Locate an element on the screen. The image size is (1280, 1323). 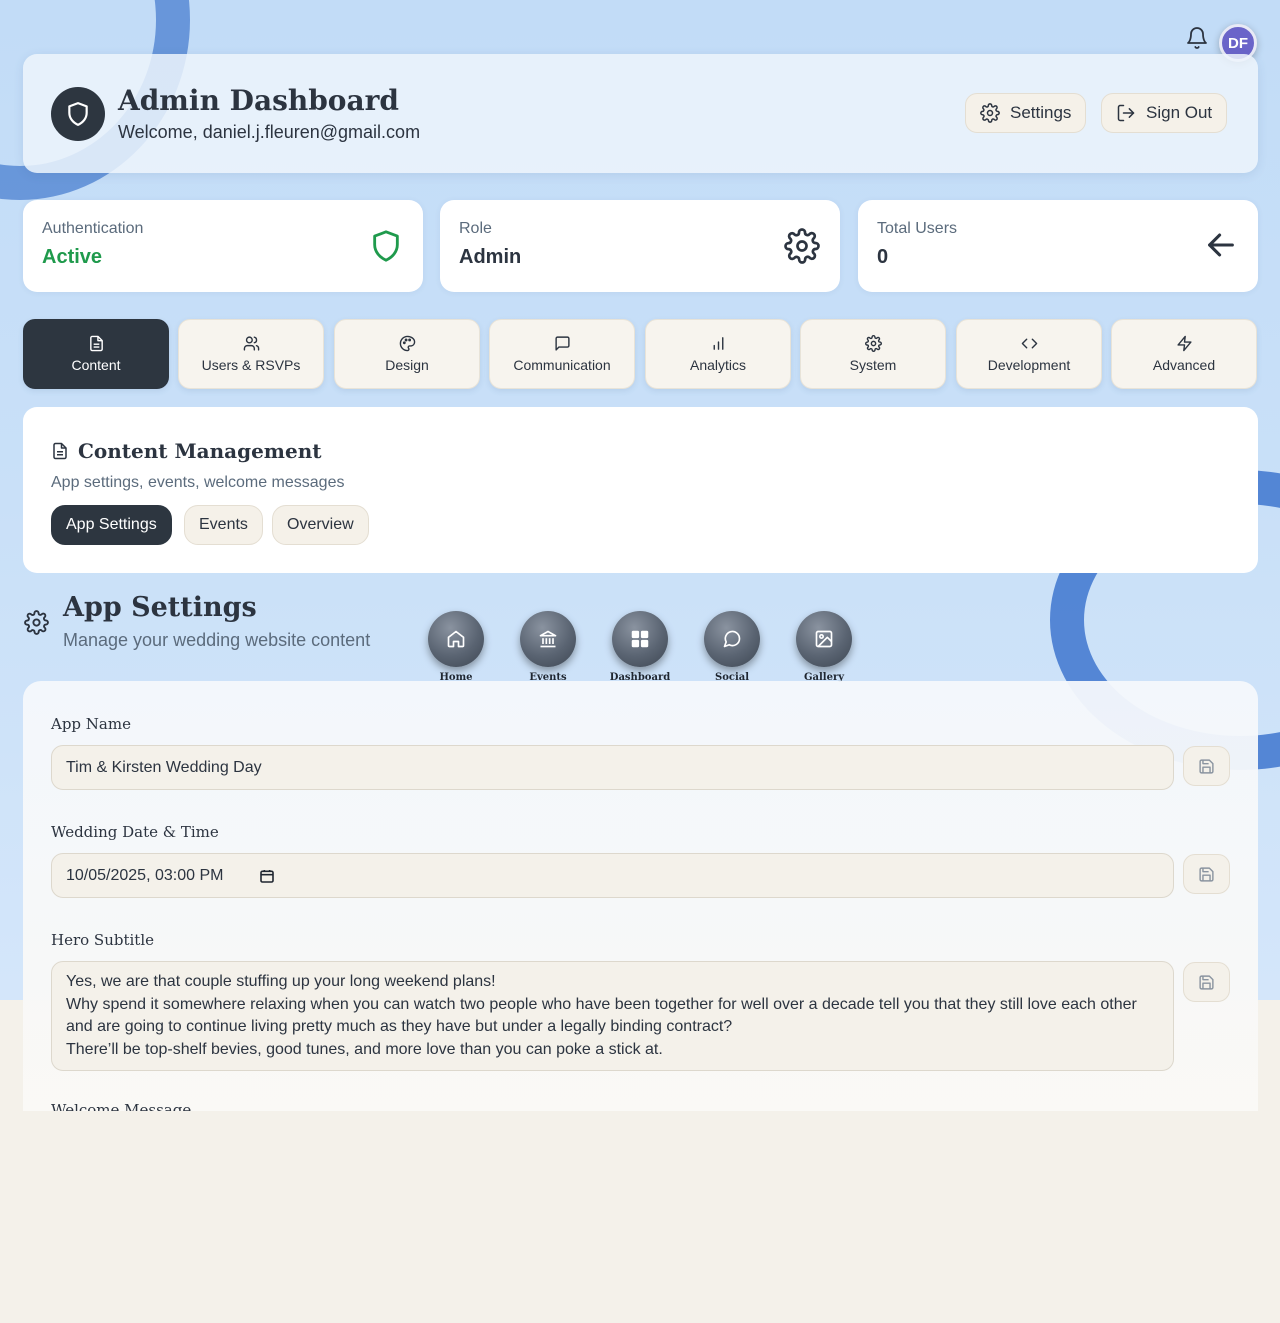
bell-icon is located at coordinates (1197, 38).